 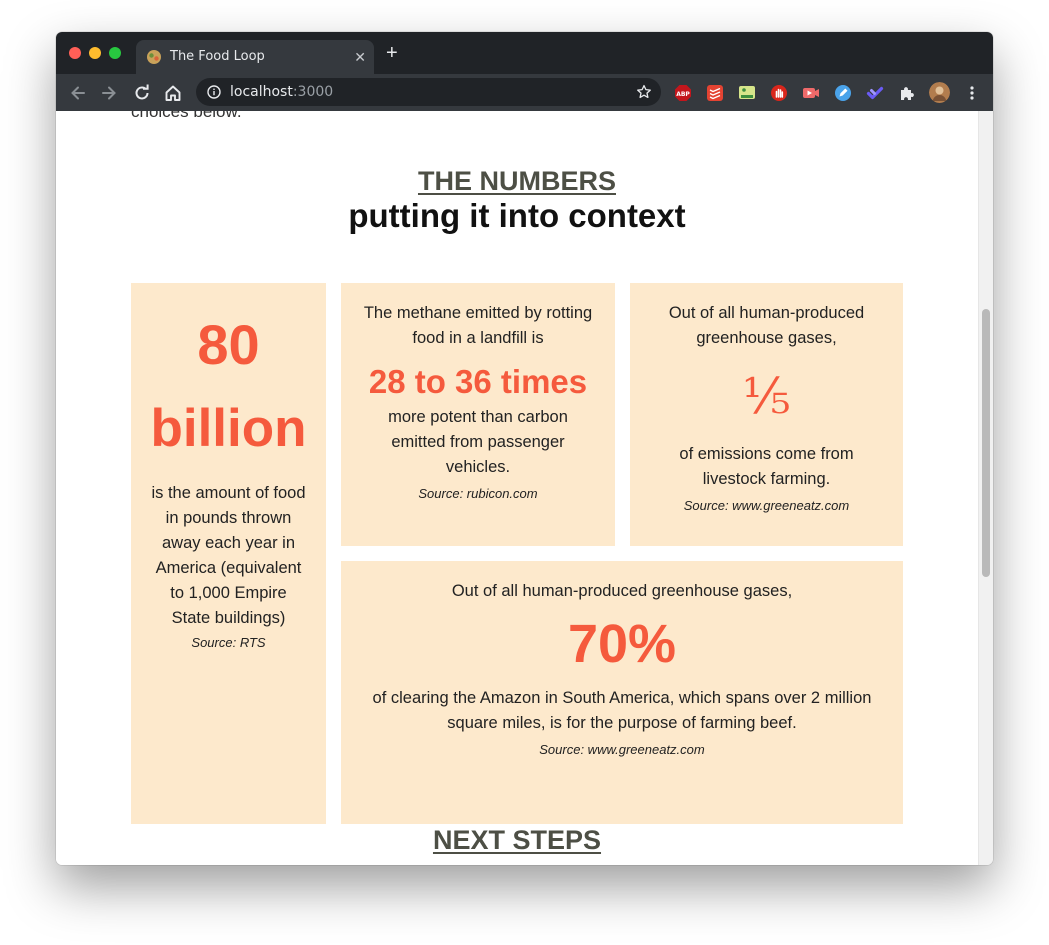 I want to click on stat-value-percent: 70%, so click(x=622, y=644).